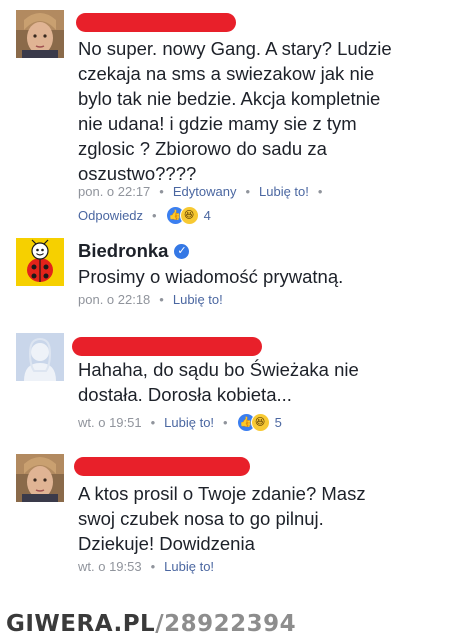 The height and width of the screenshot is (640, 450). I want to click on comment-text: Prosimy o wiadomość prywatną., so click(211, 276).